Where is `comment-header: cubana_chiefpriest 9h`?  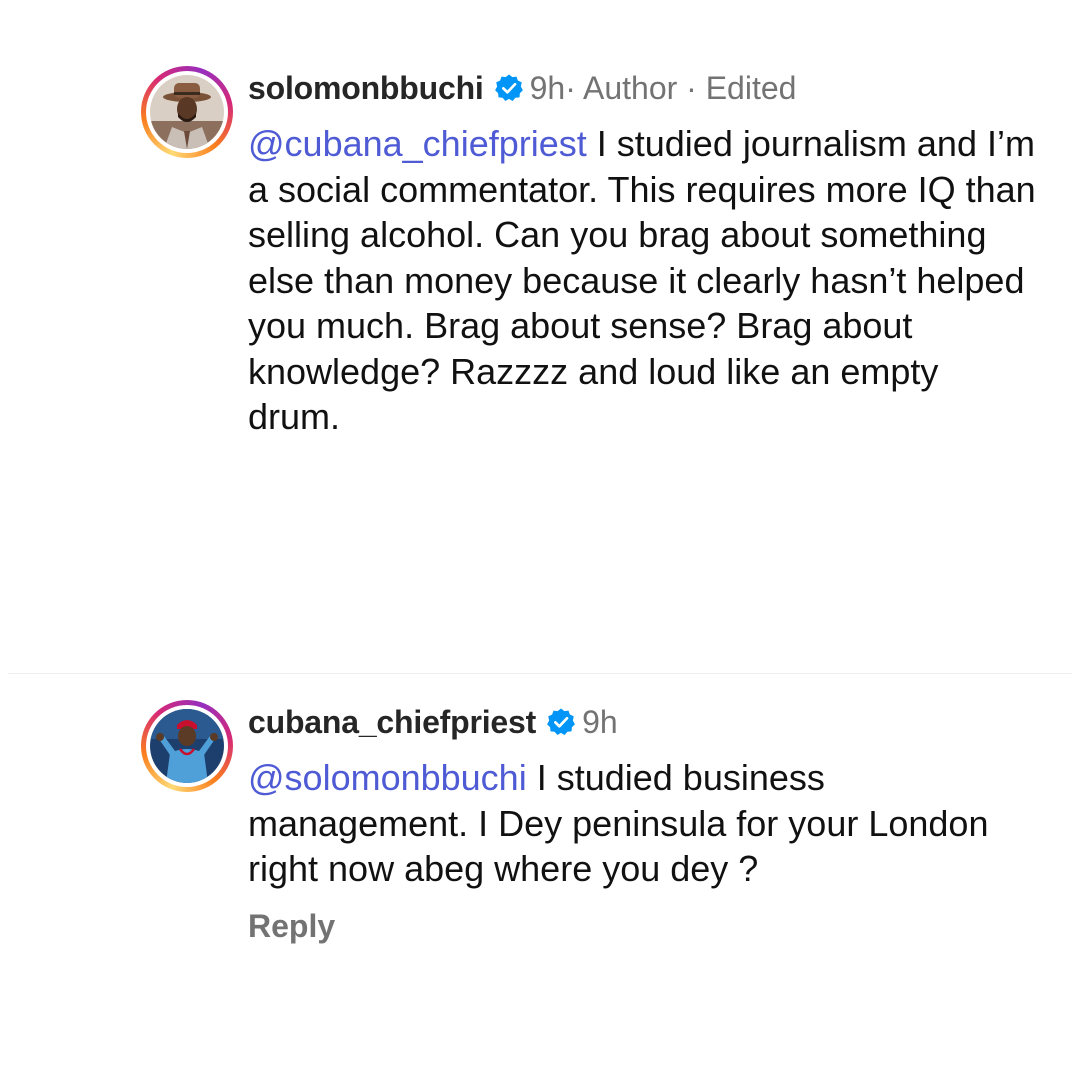 comment-header: cubana_chiefpriest 9h is located at coordinates (433, 722).